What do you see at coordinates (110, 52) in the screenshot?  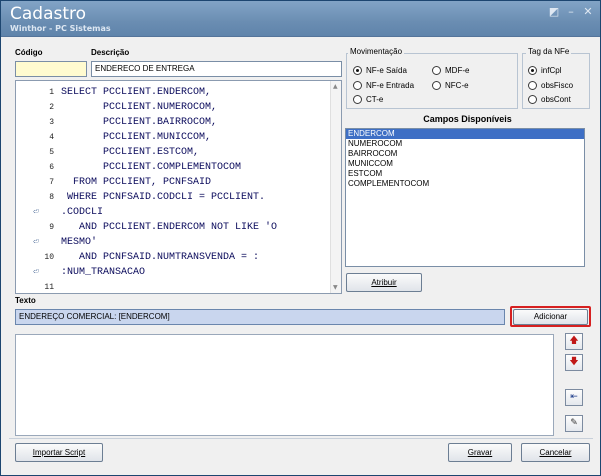 I see `descricao-label: Descrição` at bounding box center [110, 52].